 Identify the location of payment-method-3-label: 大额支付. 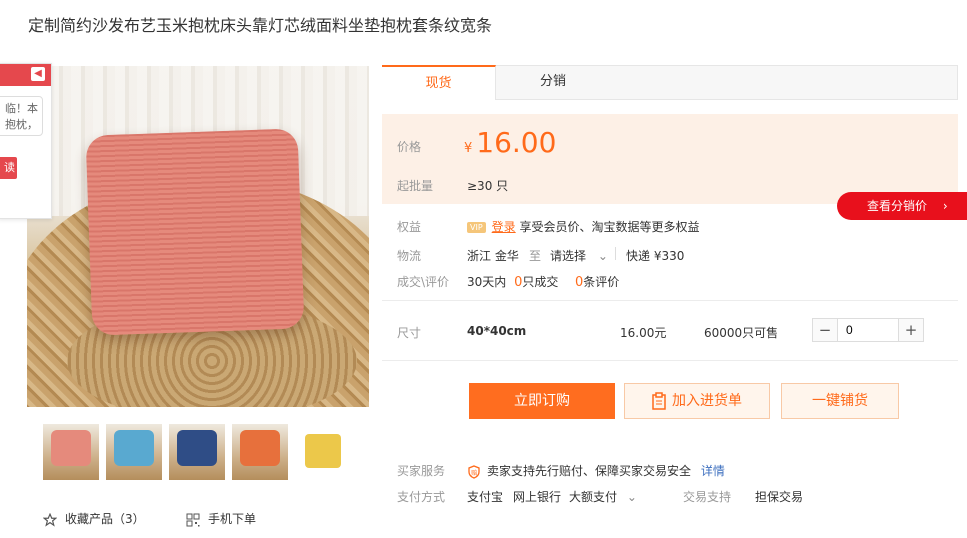
(593, 497).